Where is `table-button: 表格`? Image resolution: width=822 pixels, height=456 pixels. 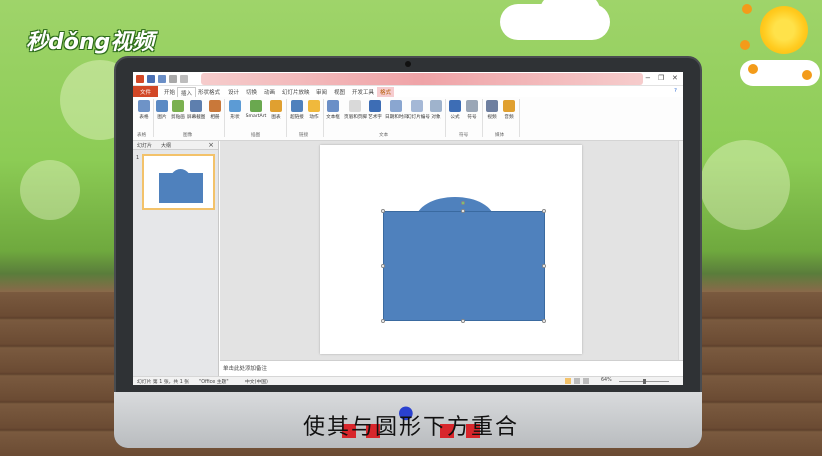
table-button: 表格 is located at coordinates (144, 110).